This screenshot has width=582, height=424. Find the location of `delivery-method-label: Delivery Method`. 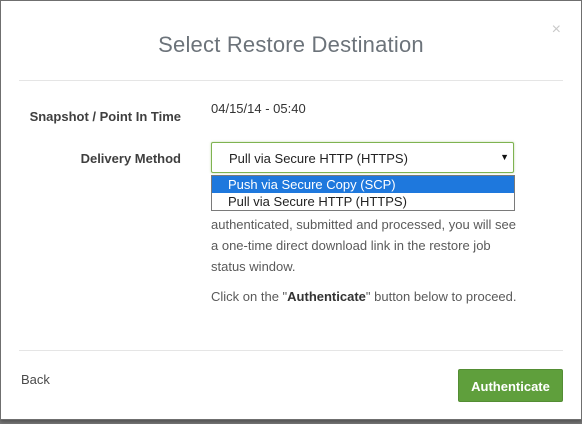

delivery-method-label: Delivery Method is located at coordinates (130, 158).